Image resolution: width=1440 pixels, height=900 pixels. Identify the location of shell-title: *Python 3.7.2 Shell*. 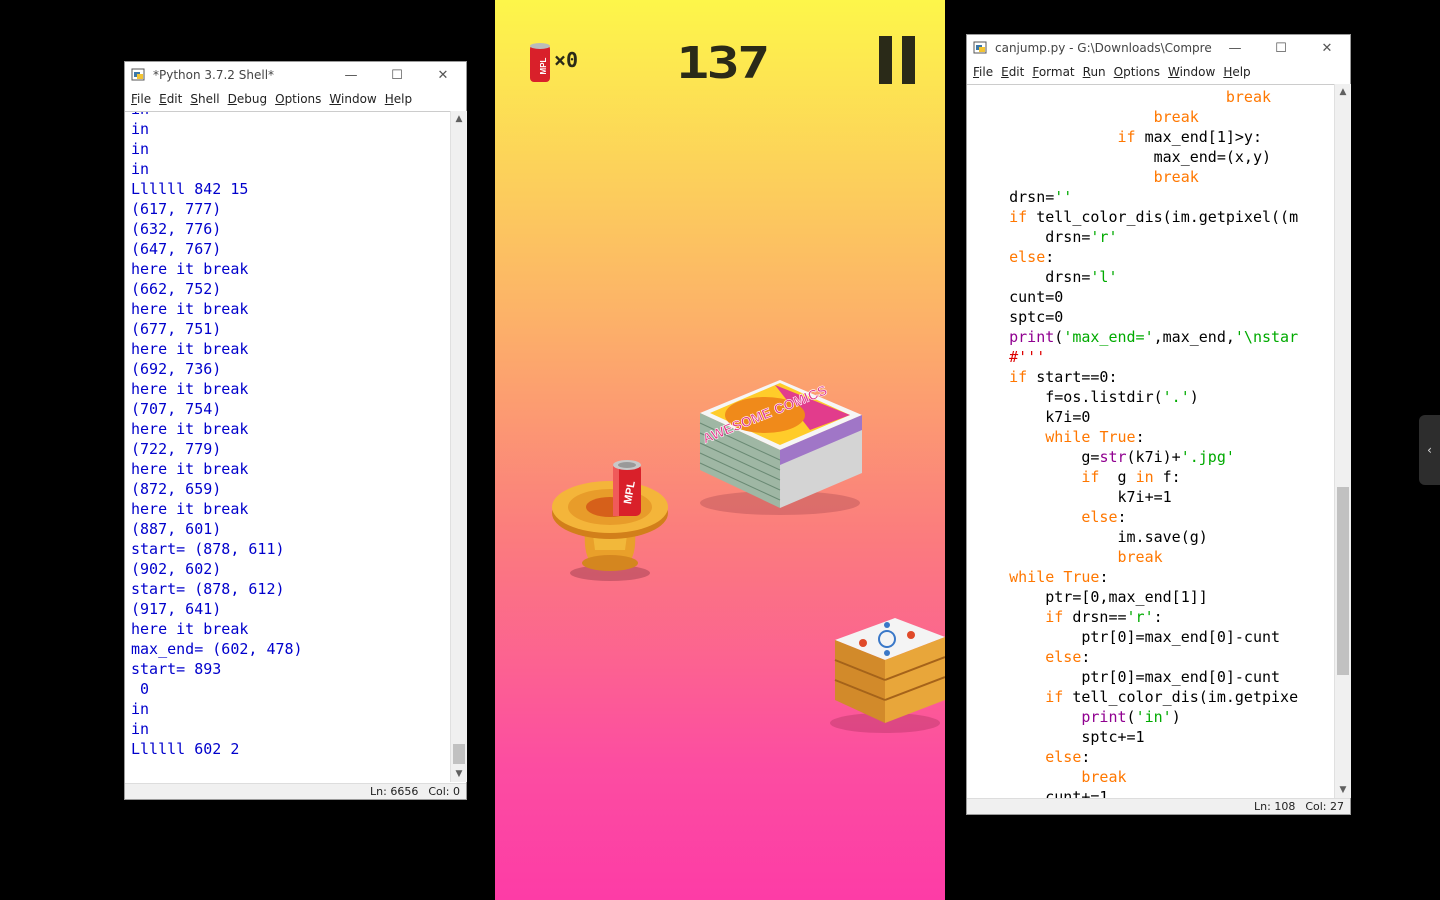
(214, 75).